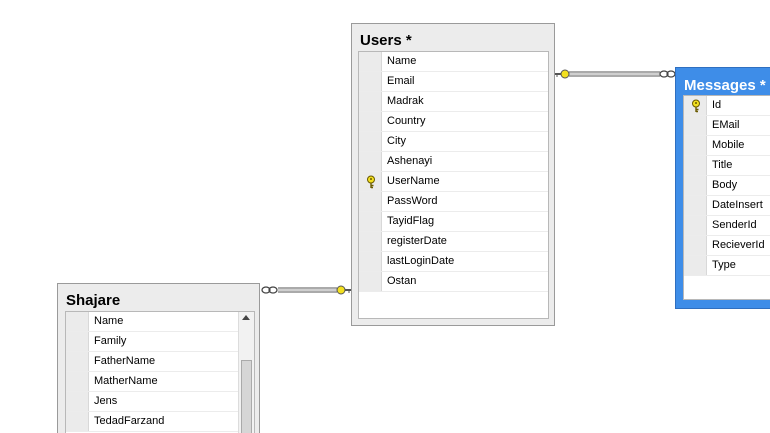  What do you see at coordinates (306, 290) in the screenshot?
I see `relationship-shajare-users` at bounding box center [306, 290].